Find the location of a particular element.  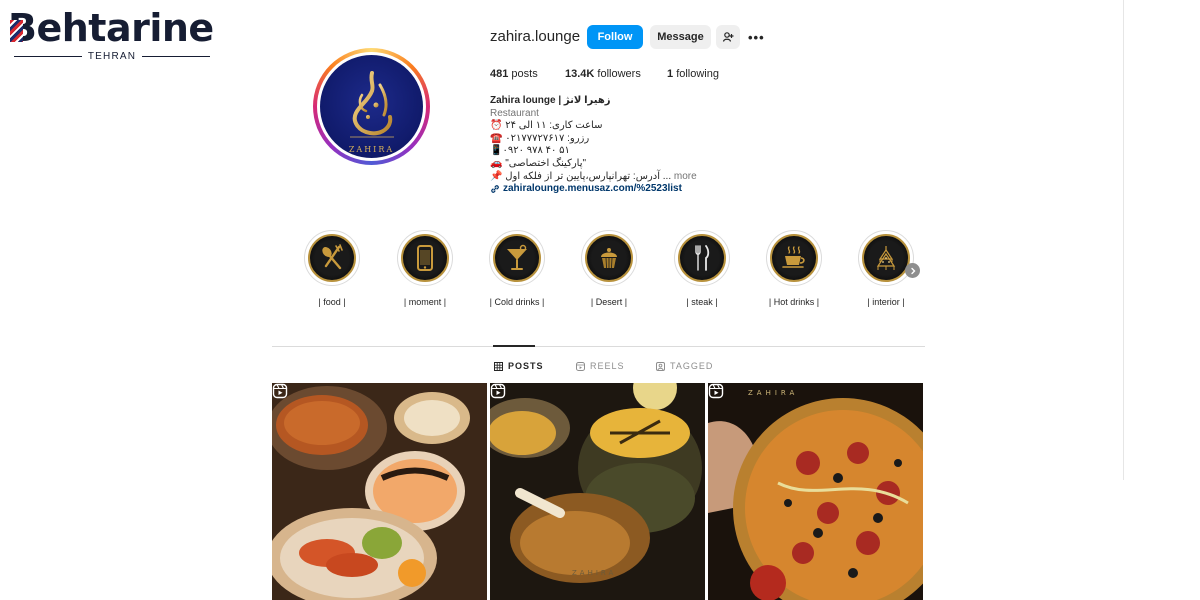

watermark-subtitle: TEHRAN is located at coordinates (112, 56).